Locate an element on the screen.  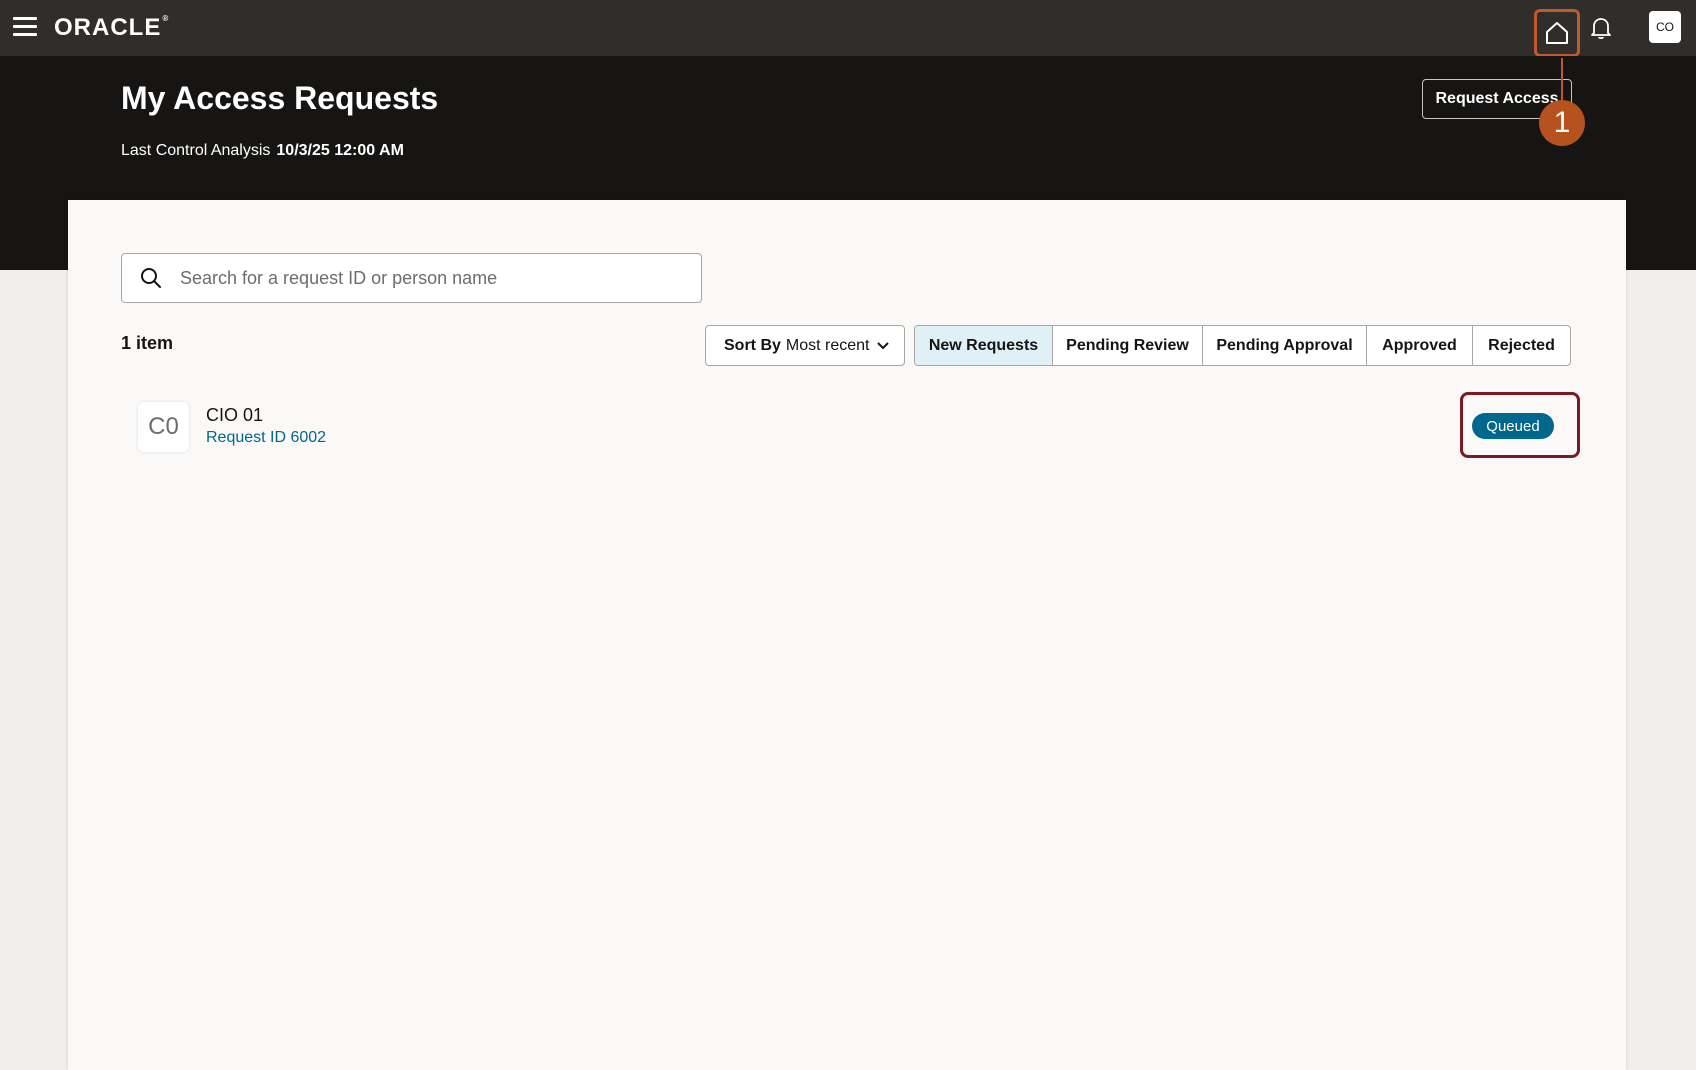
status-badge: Queued is located at coordinates (1513, 426).